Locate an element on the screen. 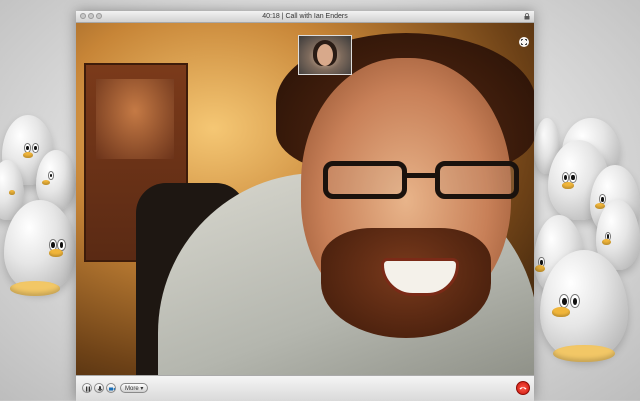 This screenshot has height=401, width=640. camera-icon is located at coordinates (112, 389).